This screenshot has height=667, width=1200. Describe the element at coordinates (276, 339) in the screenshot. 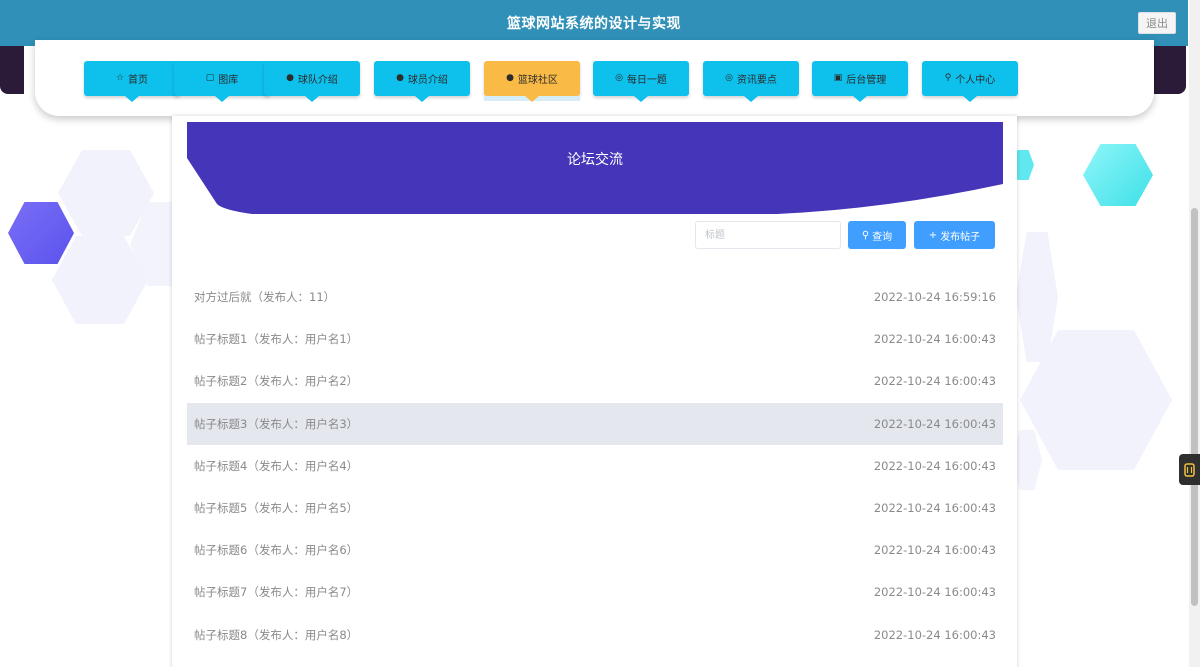

I see `post-title: 帖子标题1（发布人：用户名1）` at that location.